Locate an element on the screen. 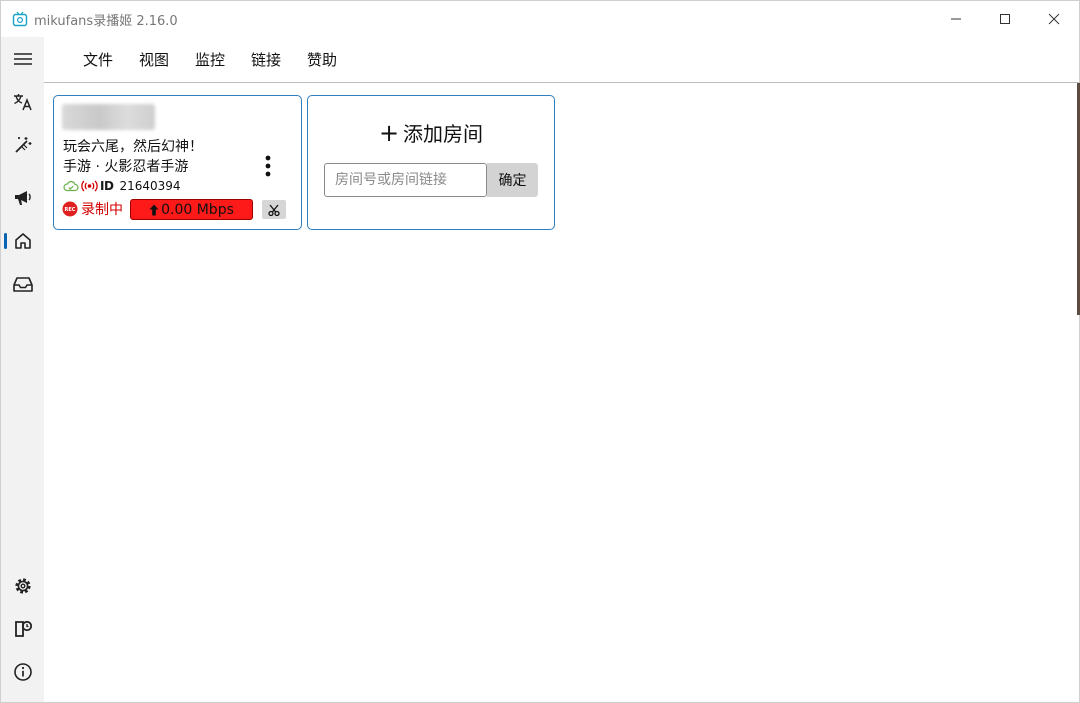  nav-item-toolbox is located at coordinates (22, 145).